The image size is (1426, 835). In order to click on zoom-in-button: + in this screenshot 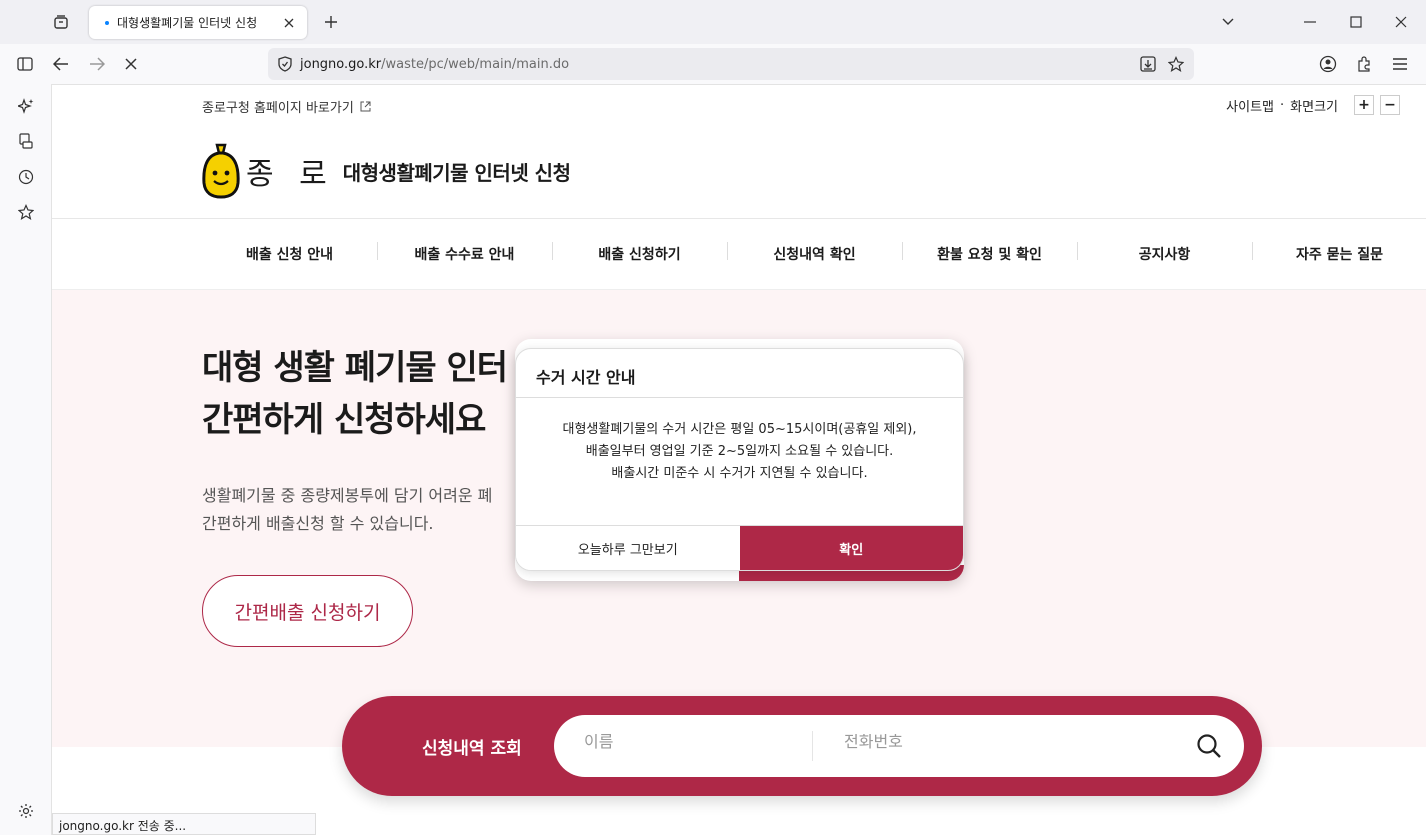, I will do `click(1364, 105)`.